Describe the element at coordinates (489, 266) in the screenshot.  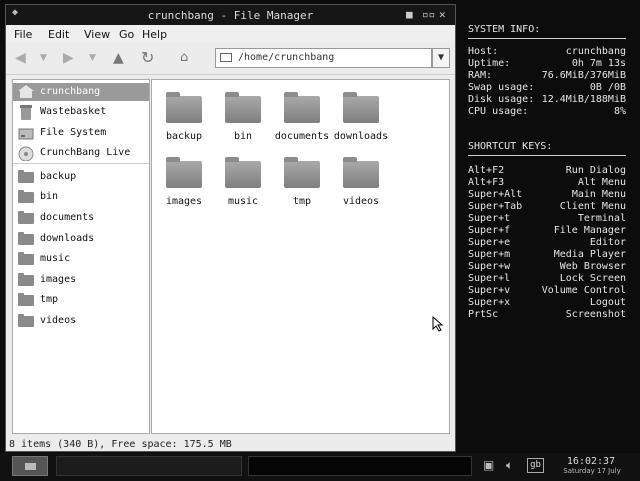
I see `shortcut-key: Super+w` at that location.